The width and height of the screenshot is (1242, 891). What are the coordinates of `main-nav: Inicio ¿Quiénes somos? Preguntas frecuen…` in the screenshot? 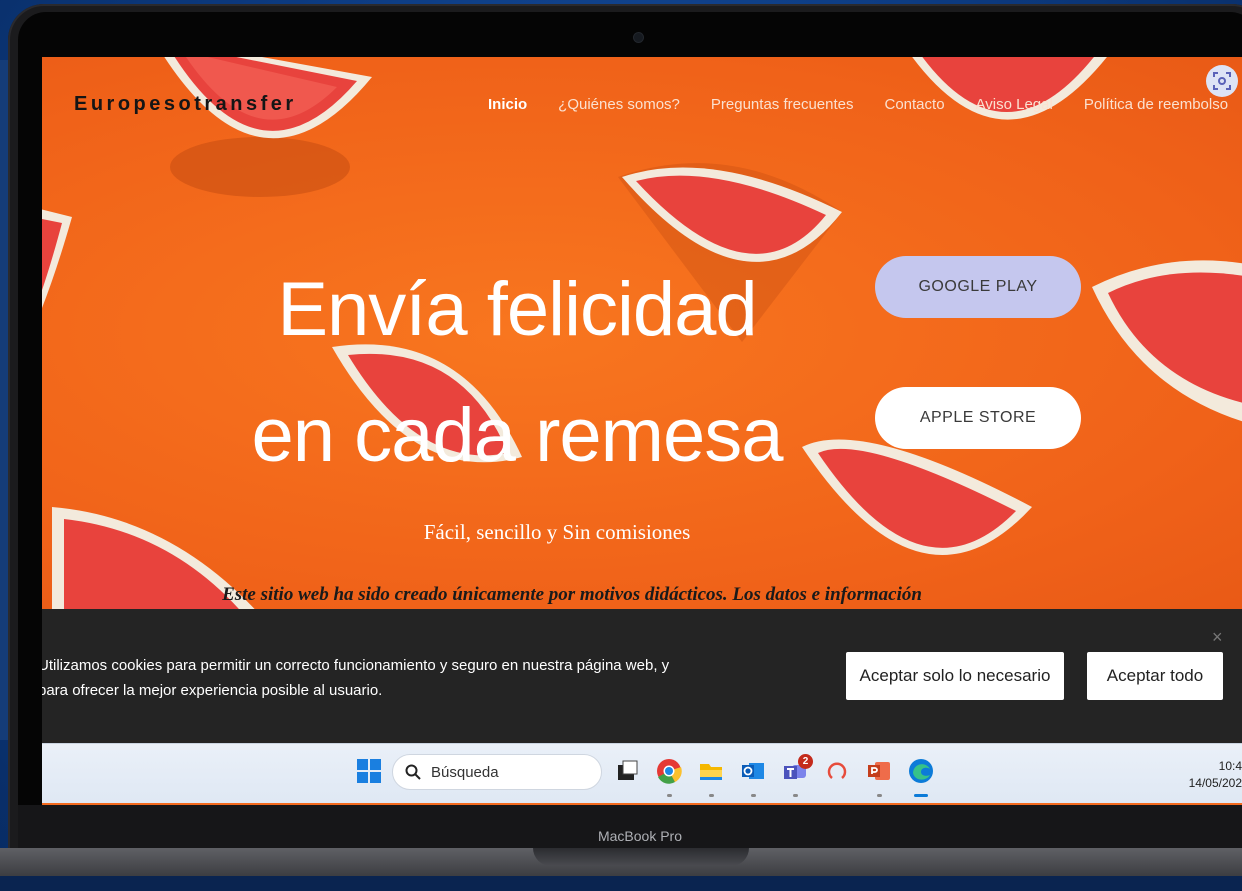 It's located at (865, 104).